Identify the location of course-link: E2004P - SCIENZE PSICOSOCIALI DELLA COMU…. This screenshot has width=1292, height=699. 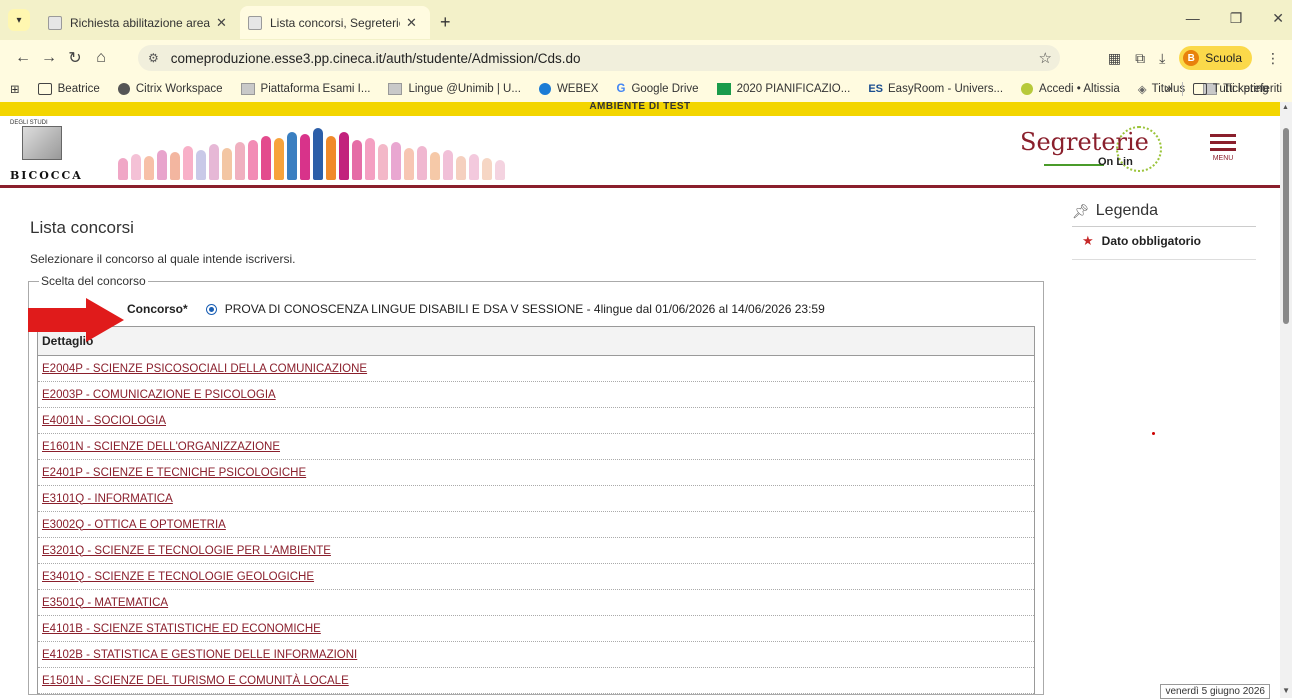
(204, 369).